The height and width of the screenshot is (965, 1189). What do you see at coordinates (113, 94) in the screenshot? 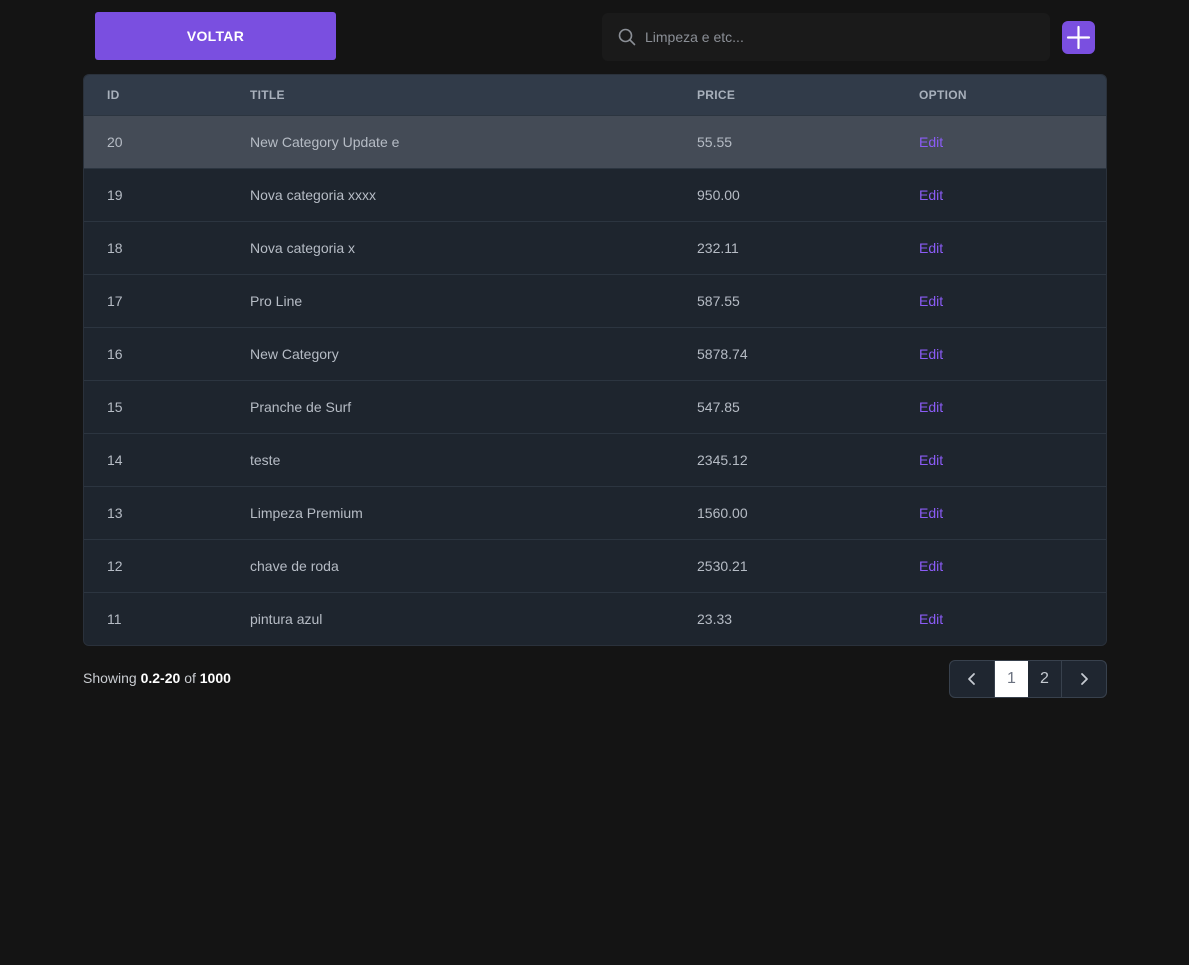
I see `column-header-id: ID` at bounding box center [113, 94].